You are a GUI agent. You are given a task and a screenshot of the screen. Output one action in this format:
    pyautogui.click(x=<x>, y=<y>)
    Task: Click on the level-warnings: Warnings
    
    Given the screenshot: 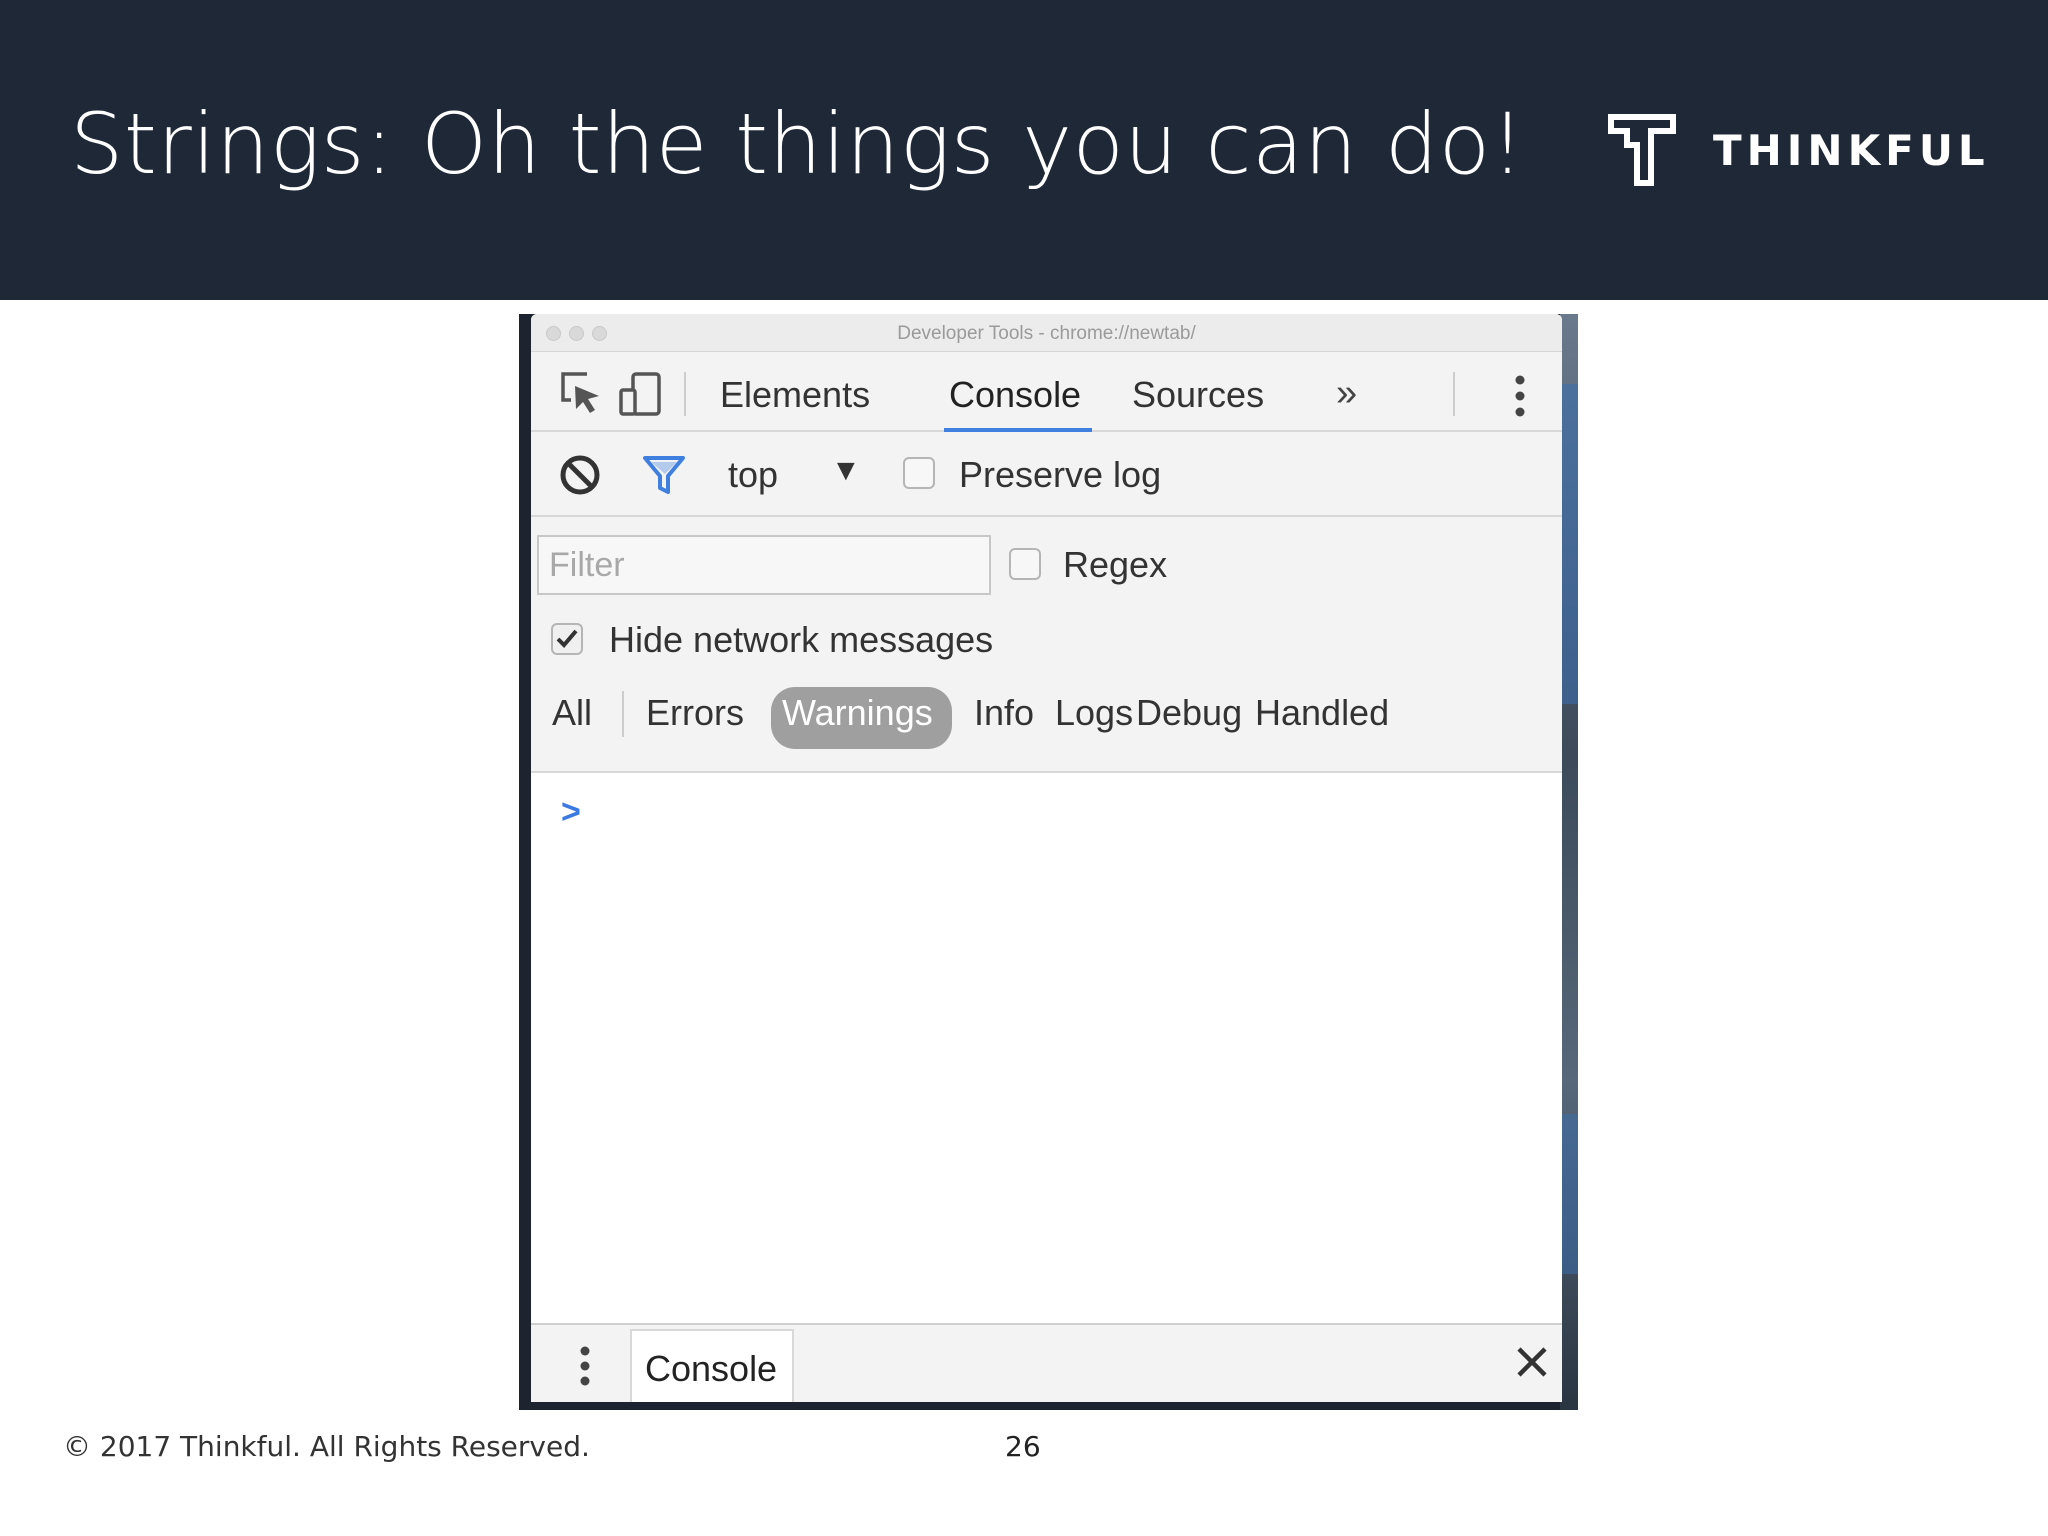 What is the action you would take?
    pyautogui.click(x=857, y=713)
    